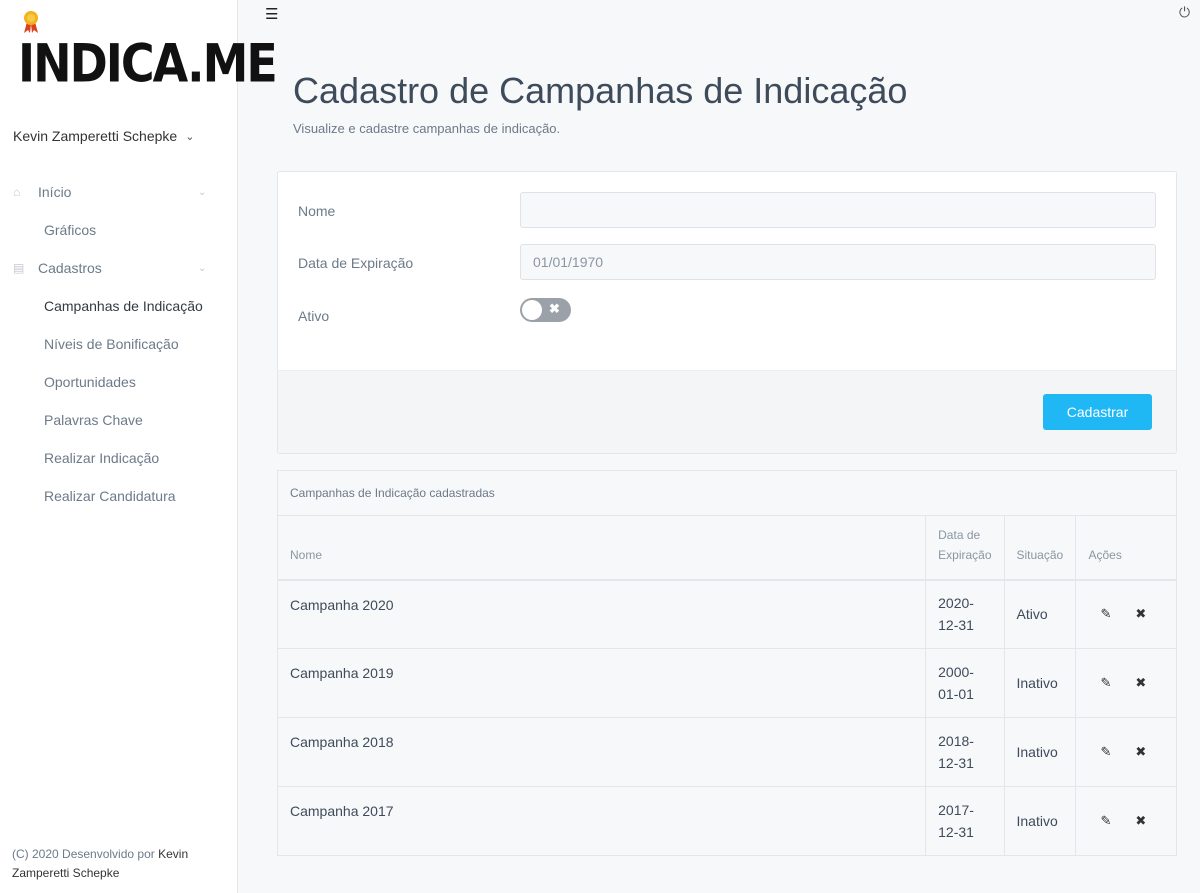  I want to click on table-row: Campanha 2020 2020-12-31 Ativo ✎ ✖, so click(727, 614).